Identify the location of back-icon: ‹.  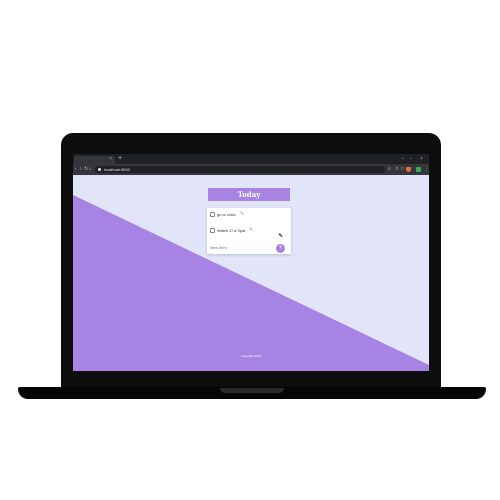
(76, 169).